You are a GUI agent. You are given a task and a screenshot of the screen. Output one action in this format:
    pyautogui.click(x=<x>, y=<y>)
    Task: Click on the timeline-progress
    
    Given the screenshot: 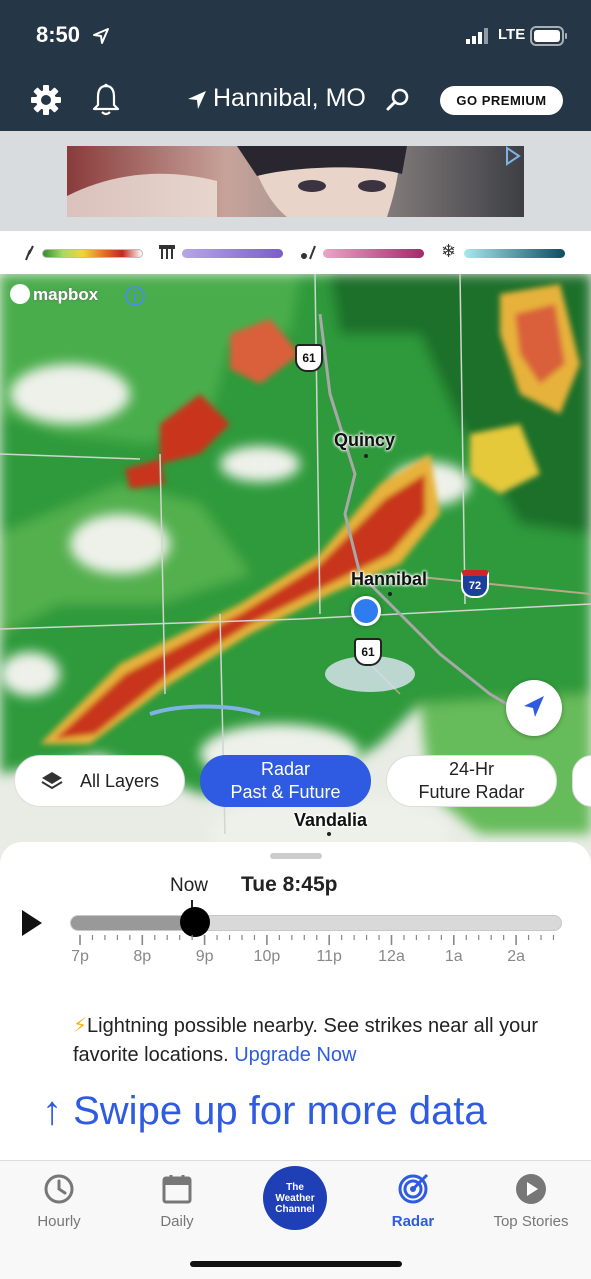 What is the action you would take?
    pyautogui.click(x=133, y=923)
    